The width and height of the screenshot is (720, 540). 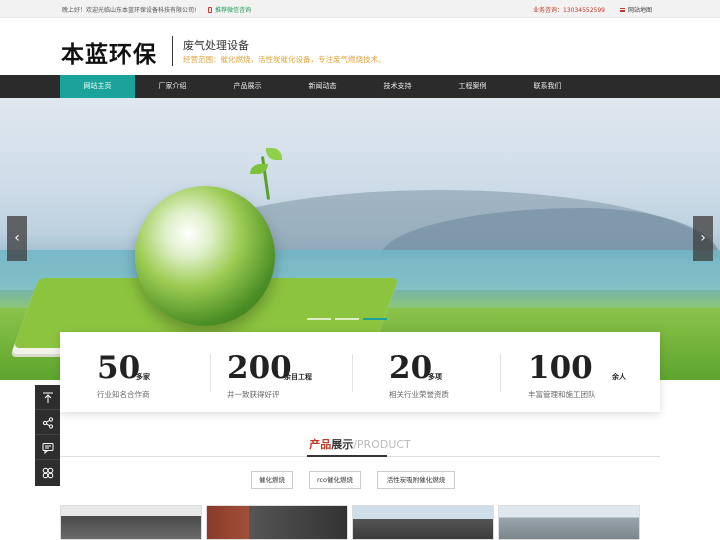 I want to click on site-header: 本蓝环保 废气处理设备 经营范围：催化燃烧，活性炭催化设备，专注废气燃烧技术。, so click(x=360, y=47).